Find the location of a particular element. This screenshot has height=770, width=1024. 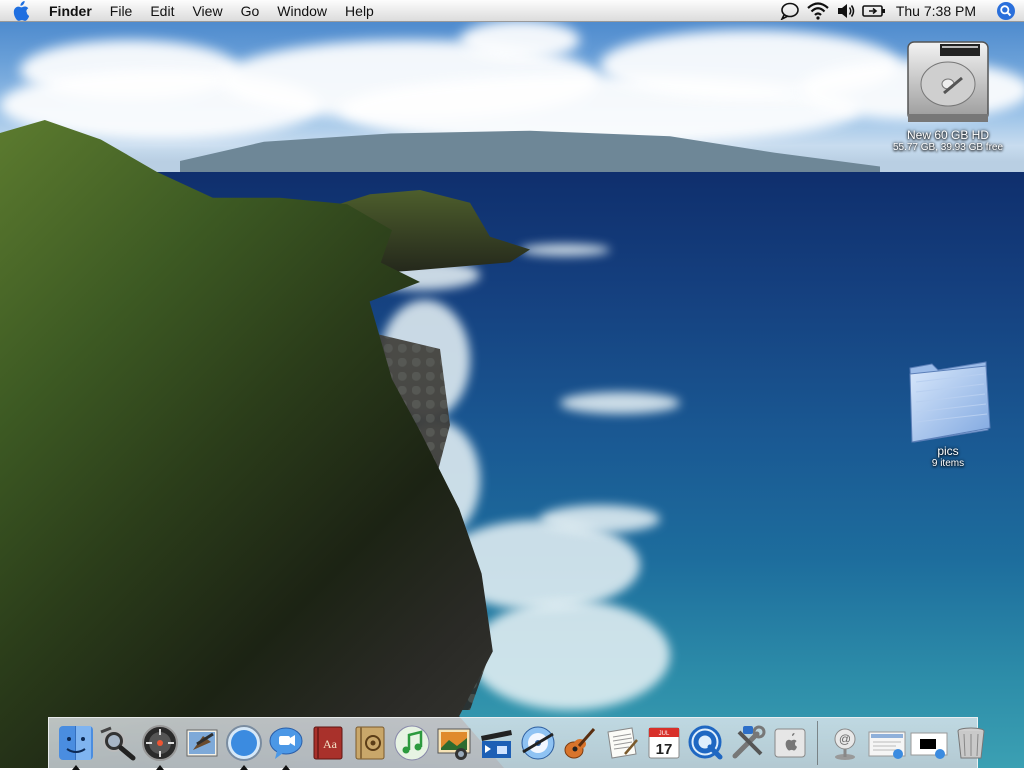

ical-icon: JUL 17 is located at coordinates (664, 743).